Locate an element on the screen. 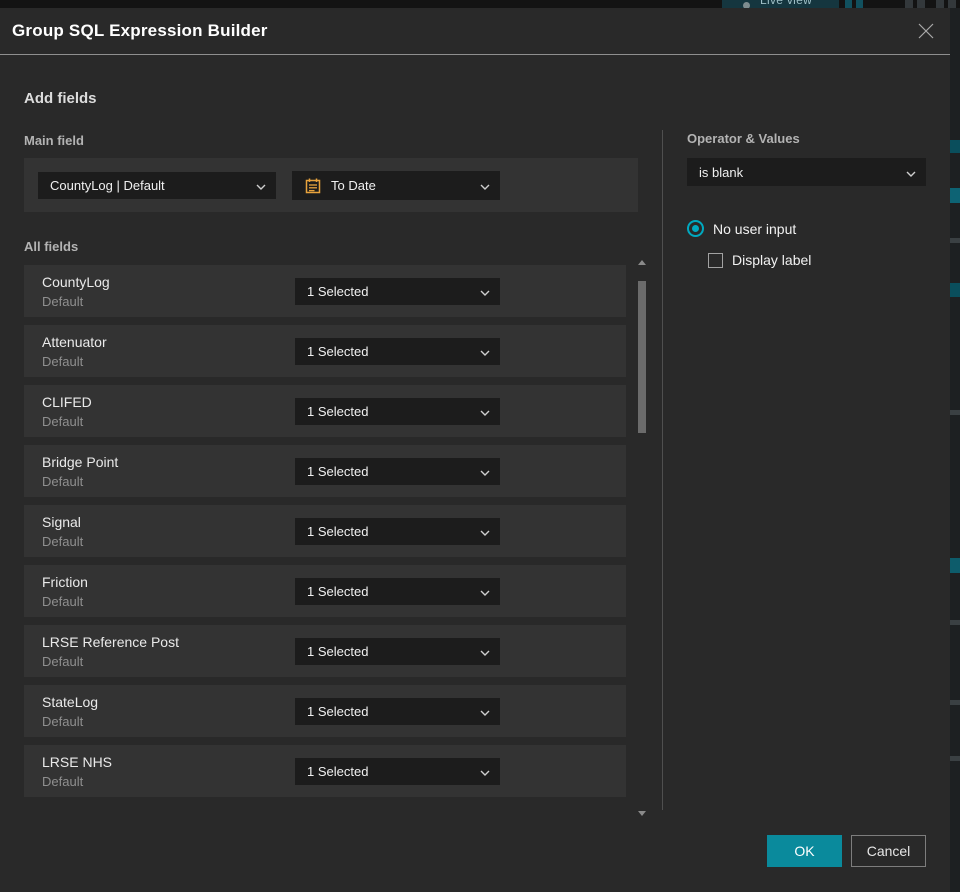  list-item: StateLog Default 1 Selected is located at coordinates (325, 711).